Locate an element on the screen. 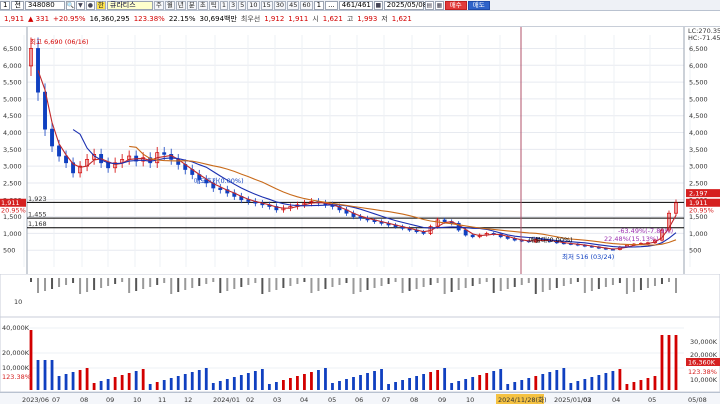 Image resolution: width=720 pixels, height=404 pixels. volume-tick-right-2: 10,000K is located at coordinates (704, 380).